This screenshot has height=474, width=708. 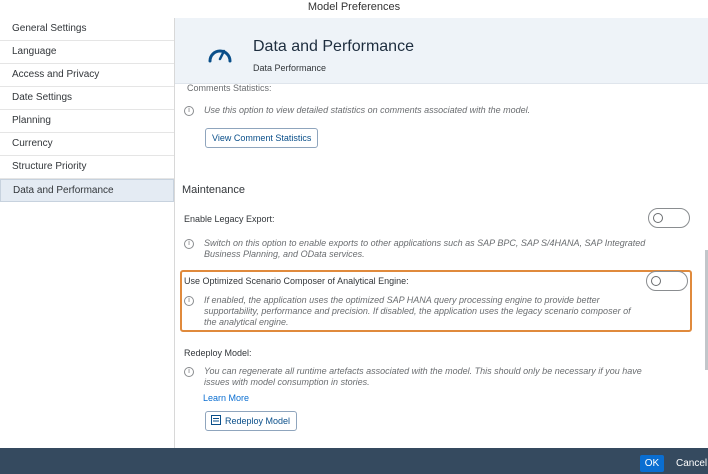 What do you see at coordinates (220, 56) in the screenshot?
I see `gauge-icon` at bounding box center [220, 56].